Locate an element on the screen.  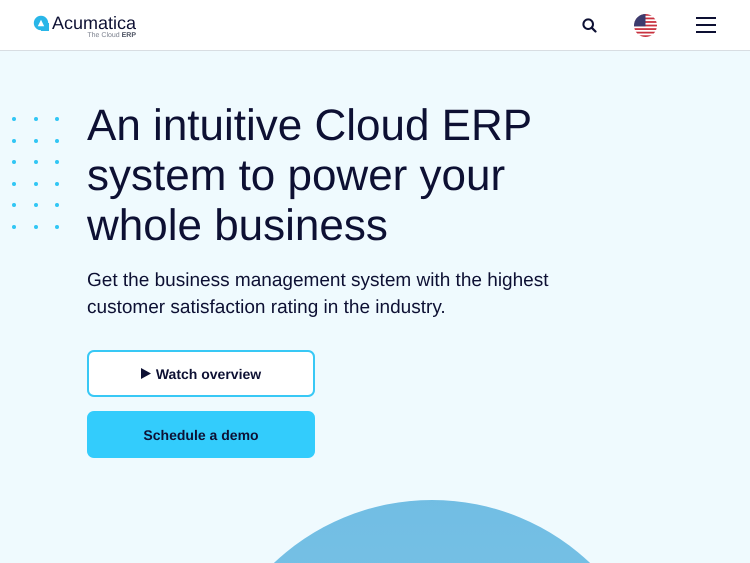
watch-overview-button: Watch overview is located at coordinates (201, 373).